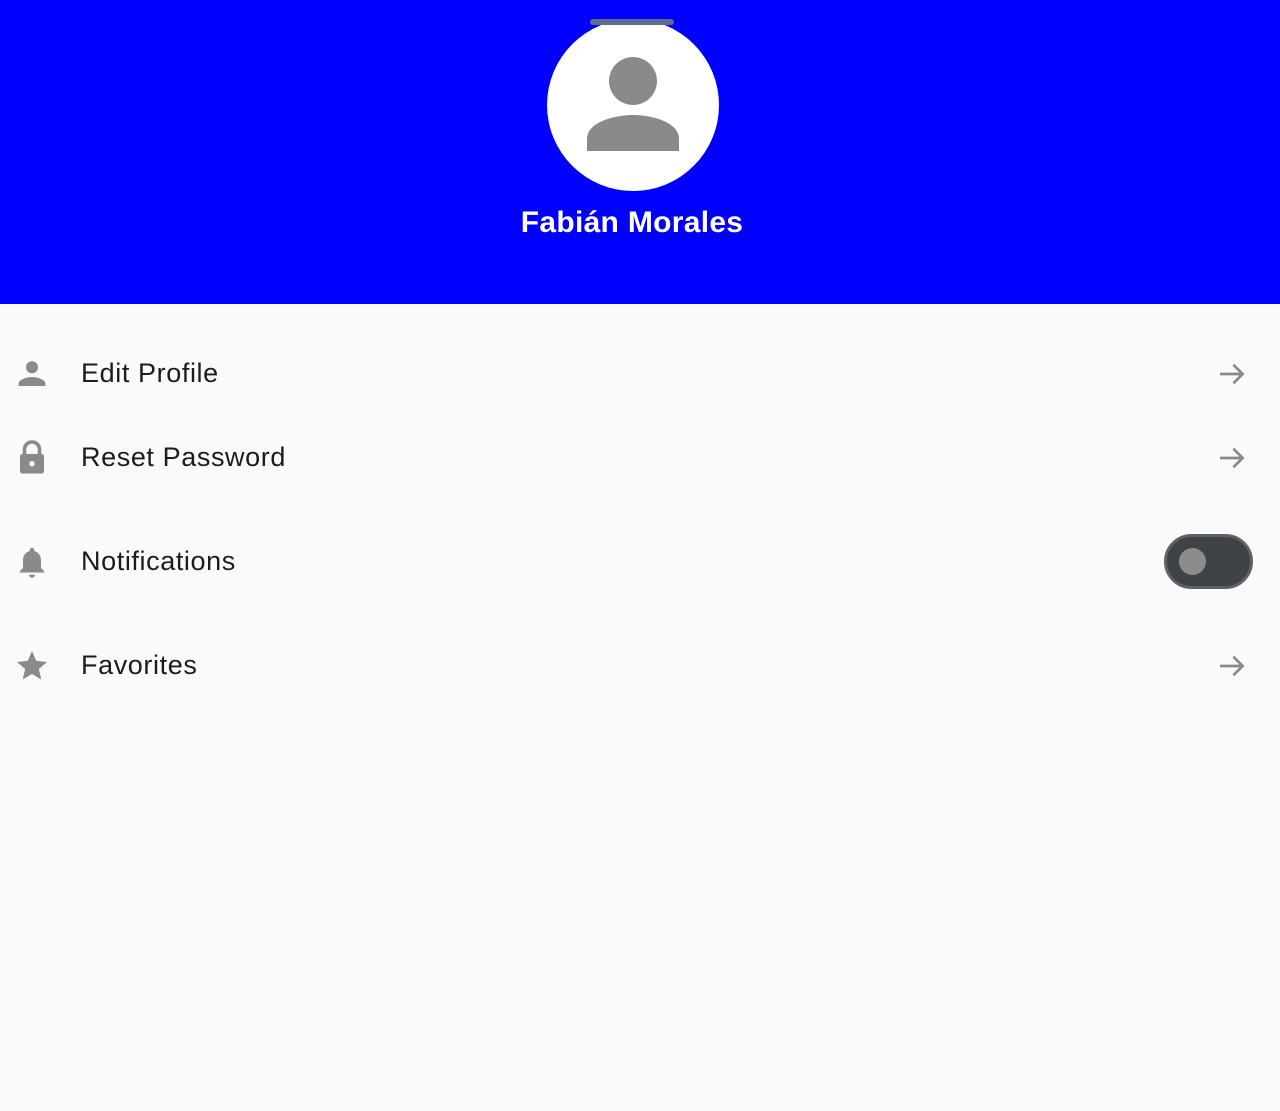 This screenshot has height=1111, width=1280. I want to click on menu-item-label: Favorites, so click(139, 665).